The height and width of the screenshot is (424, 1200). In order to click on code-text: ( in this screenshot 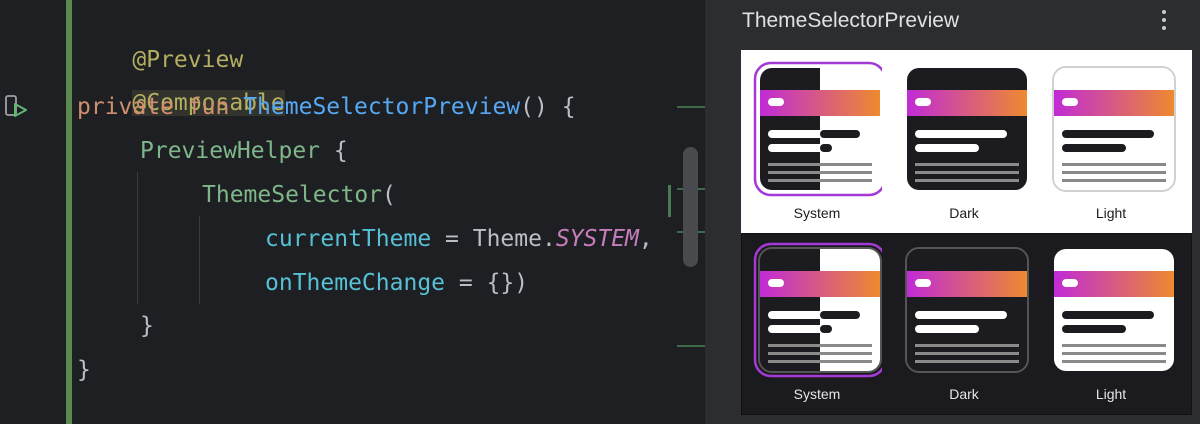, I will do `click(389, 195)`.